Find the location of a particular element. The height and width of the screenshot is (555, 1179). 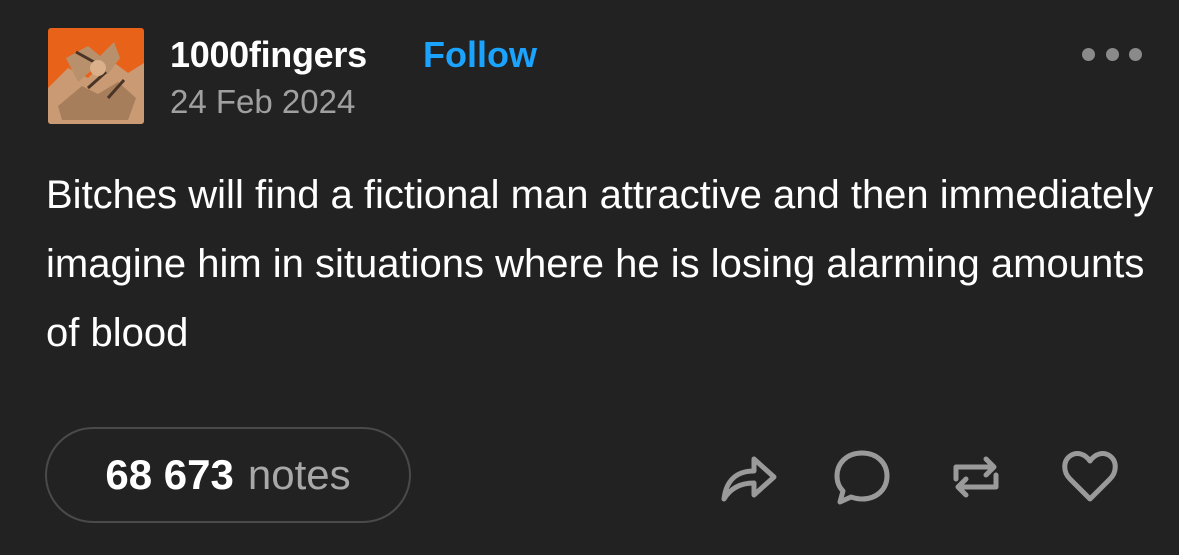

reply-icon is located at coordinates (862, 477).